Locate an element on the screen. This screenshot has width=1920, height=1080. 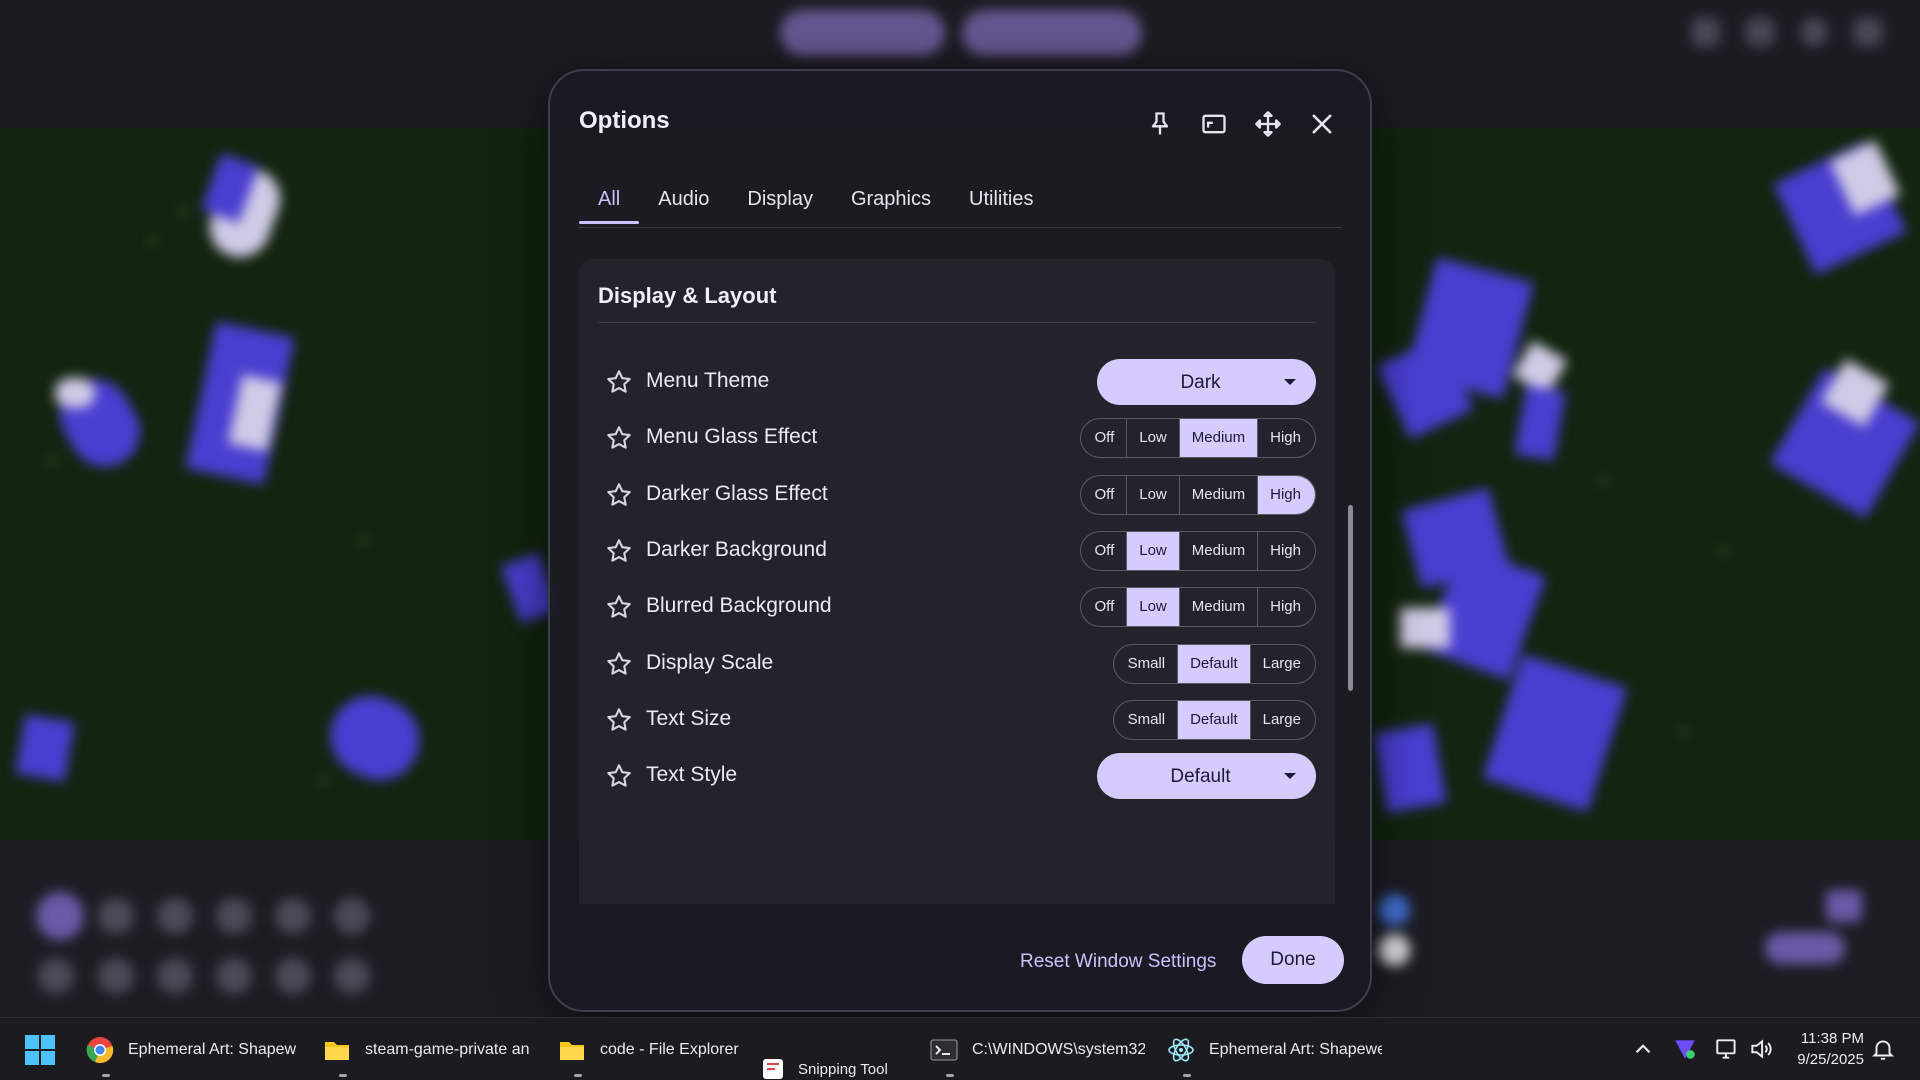
blurred-background-segmented-control: Off Low Medium High is located at coordinates (1197, 607).